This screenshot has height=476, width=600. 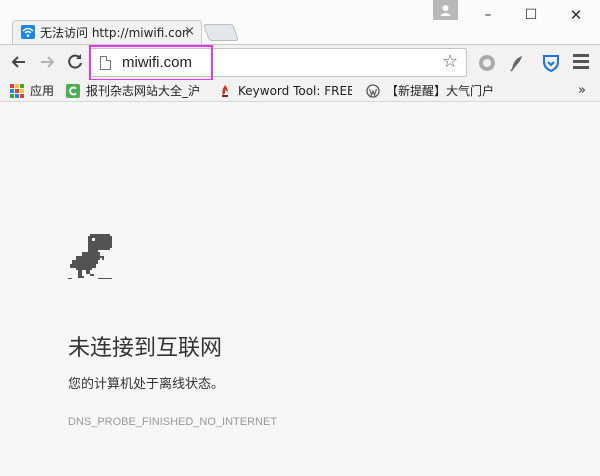 I want to click on title-bar: 无法访问 http://miwifi.com × – ☐ ✕, so click(x=300, y=22).